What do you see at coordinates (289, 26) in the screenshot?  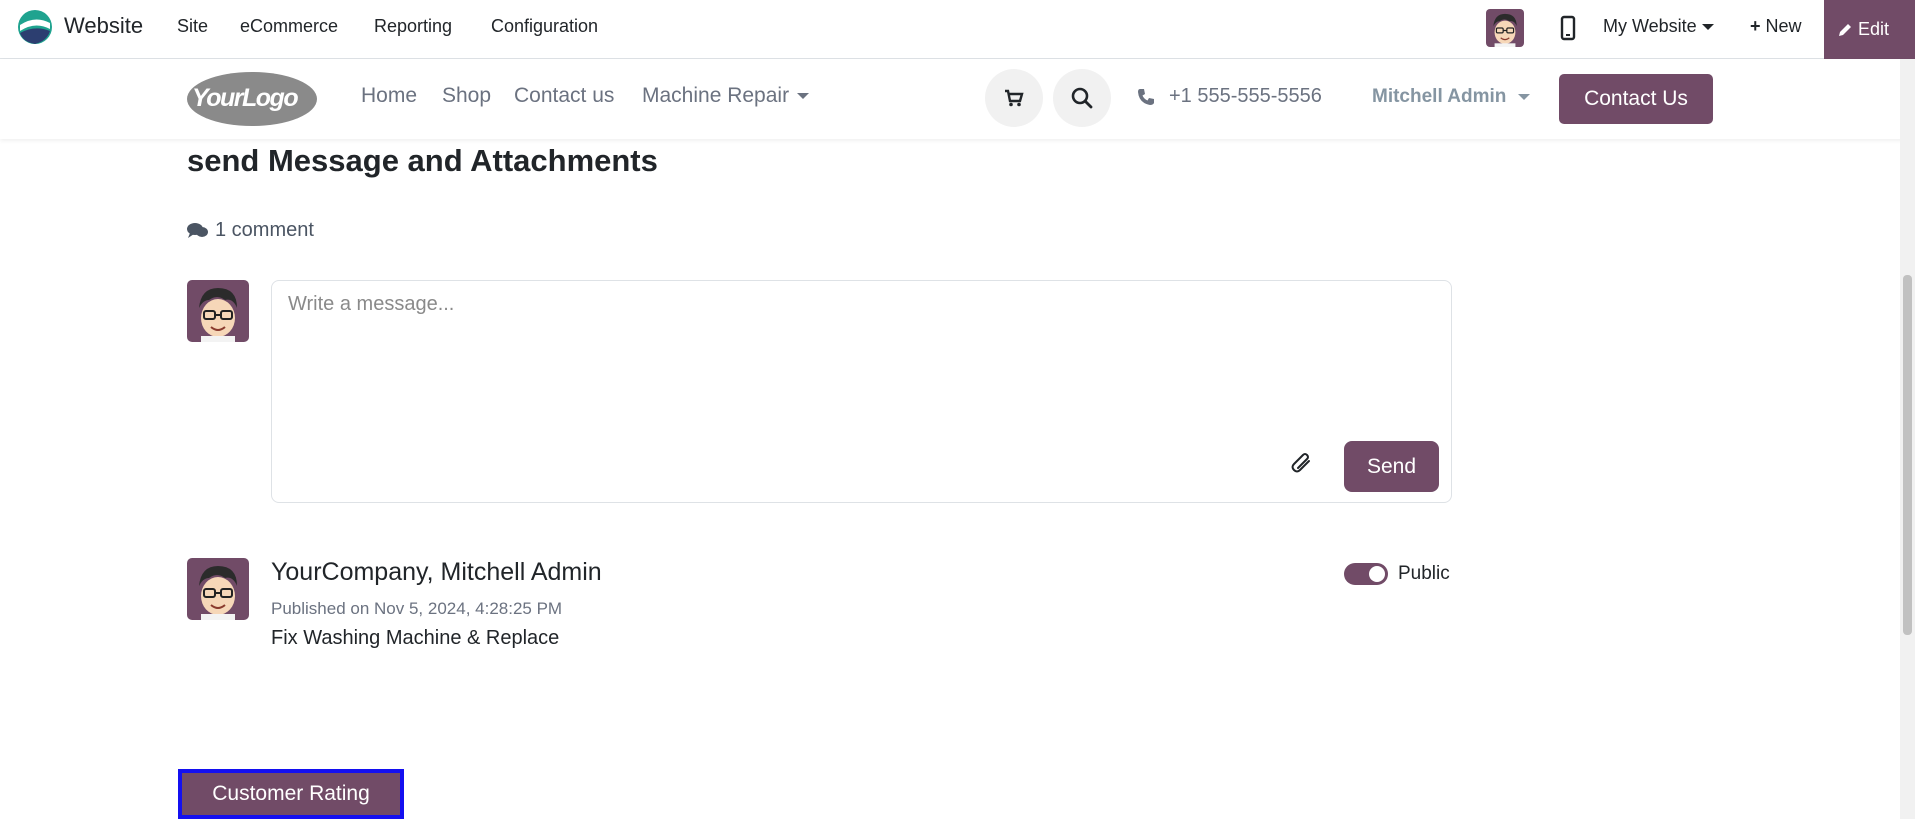 I see `menu-ecommerce: eCommerce` at bounding box center [289, 26].